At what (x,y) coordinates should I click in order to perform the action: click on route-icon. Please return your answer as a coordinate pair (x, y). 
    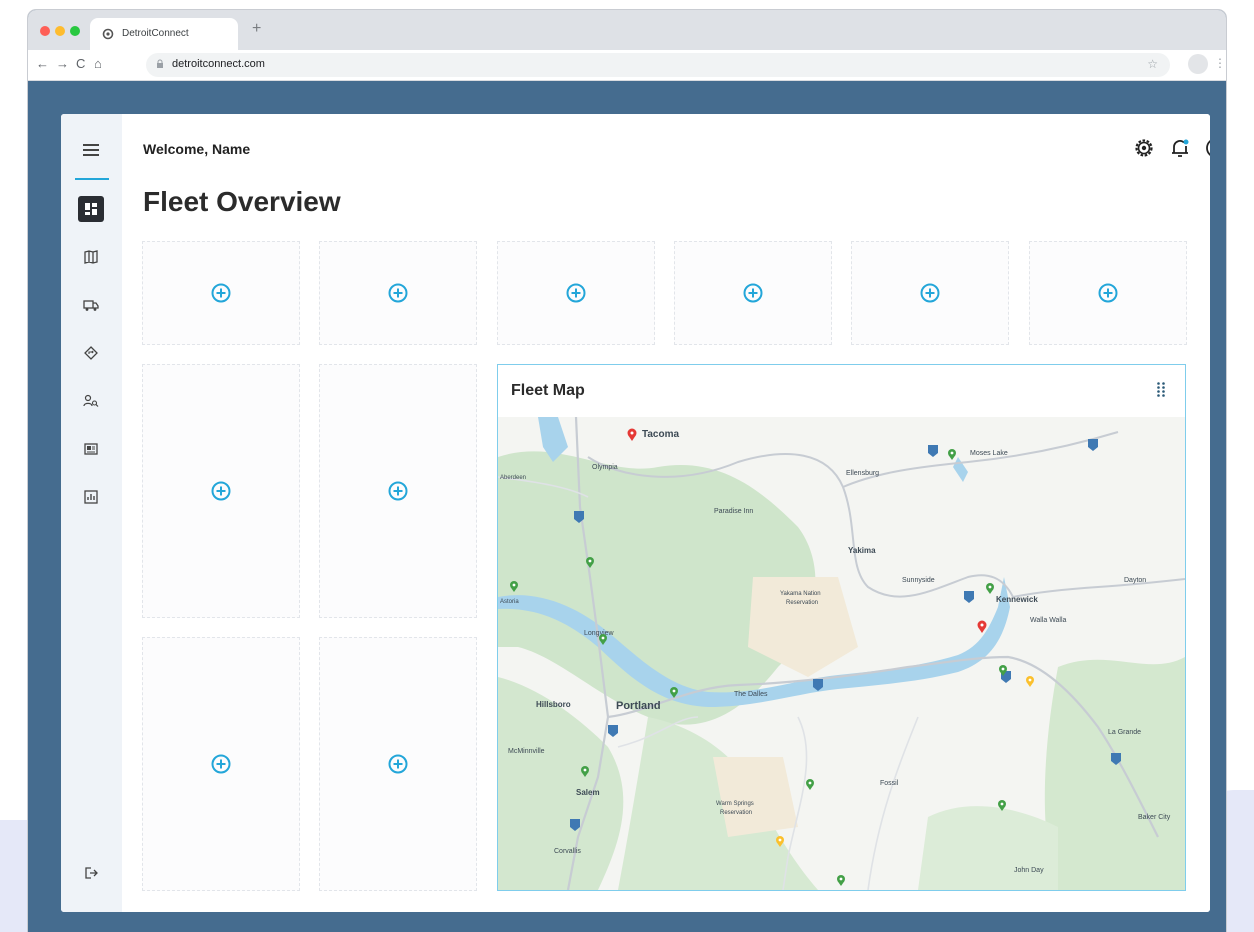
    Looking at the image, I should click on (91, 353).